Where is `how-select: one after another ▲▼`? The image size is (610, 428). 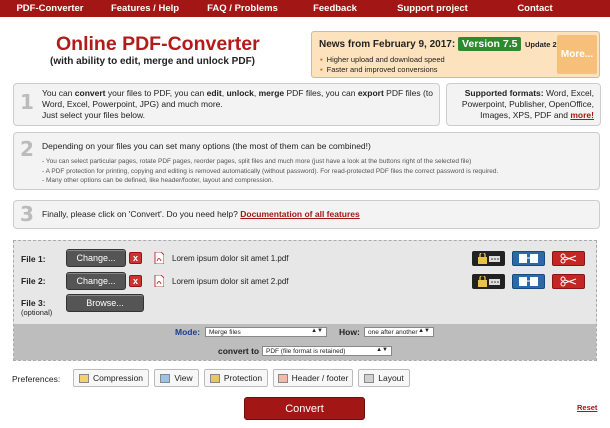
how-select: one after another ▲▼ is located at coordinates (399, 332).